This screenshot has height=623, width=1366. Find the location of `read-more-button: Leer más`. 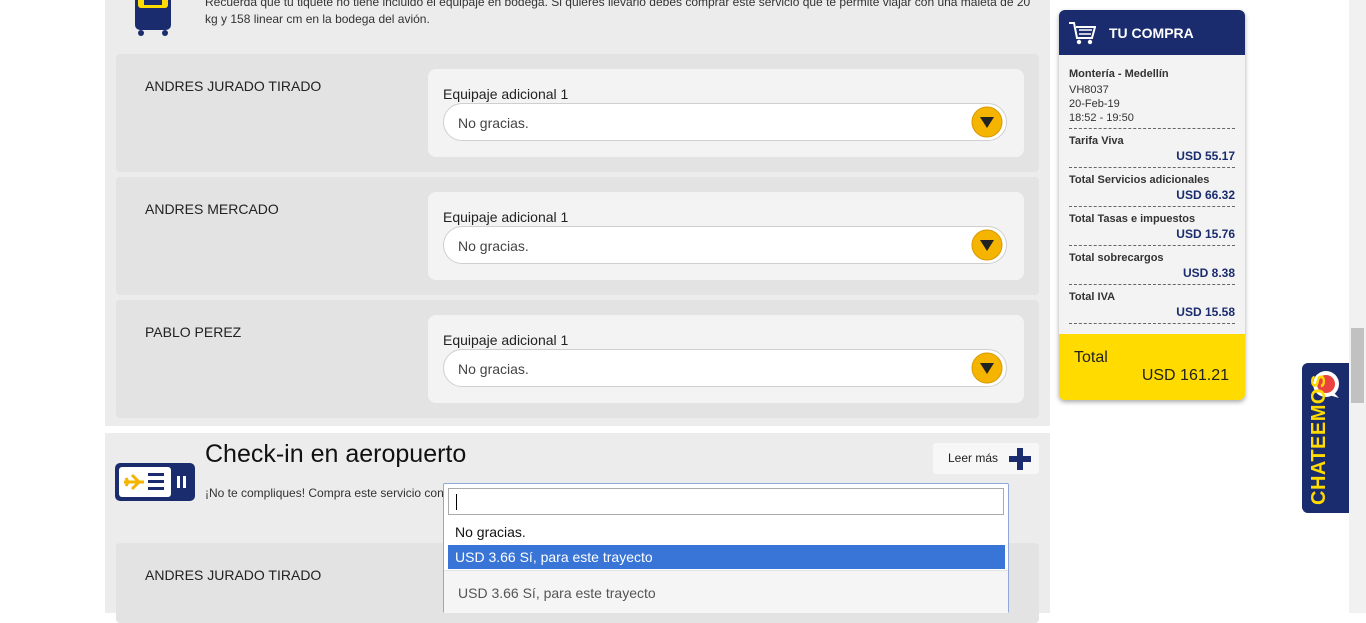

read-more-button: Leer más is located at coordinates (986, 458).